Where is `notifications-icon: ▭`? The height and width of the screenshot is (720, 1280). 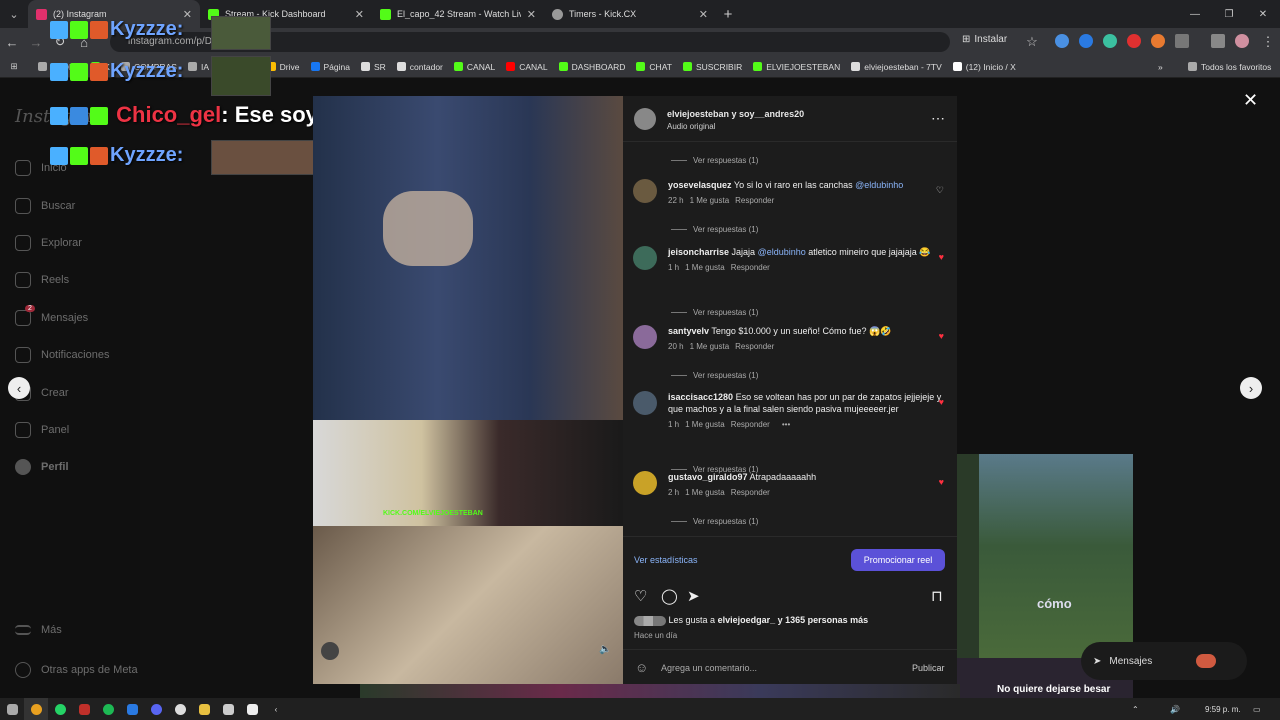 notifications-icon: ▭ is located at coordinates (1257, 709).